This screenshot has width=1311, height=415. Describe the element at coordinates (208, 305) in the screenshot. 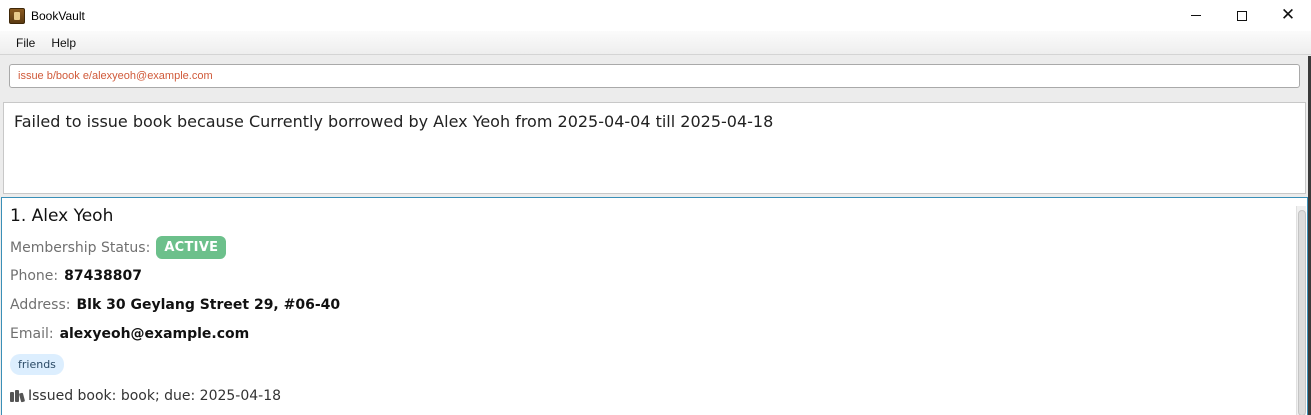

I see `address-value: Blk 30 Geylang Street 29, #06-40` at that location.